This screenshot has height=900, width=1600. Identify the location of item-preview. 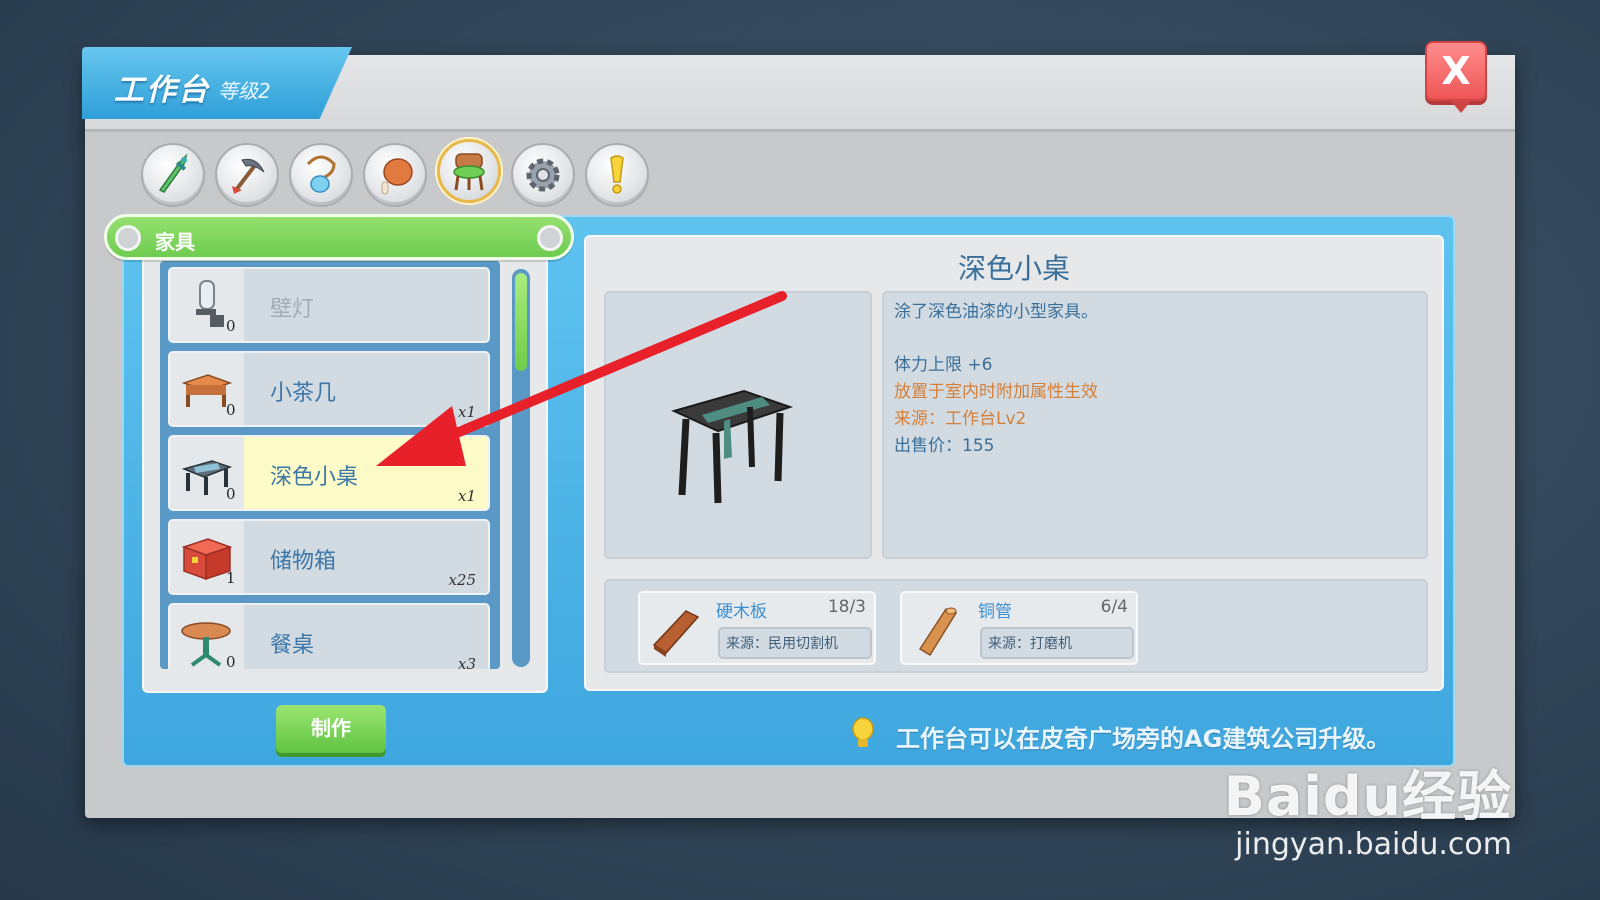
(738, 425).